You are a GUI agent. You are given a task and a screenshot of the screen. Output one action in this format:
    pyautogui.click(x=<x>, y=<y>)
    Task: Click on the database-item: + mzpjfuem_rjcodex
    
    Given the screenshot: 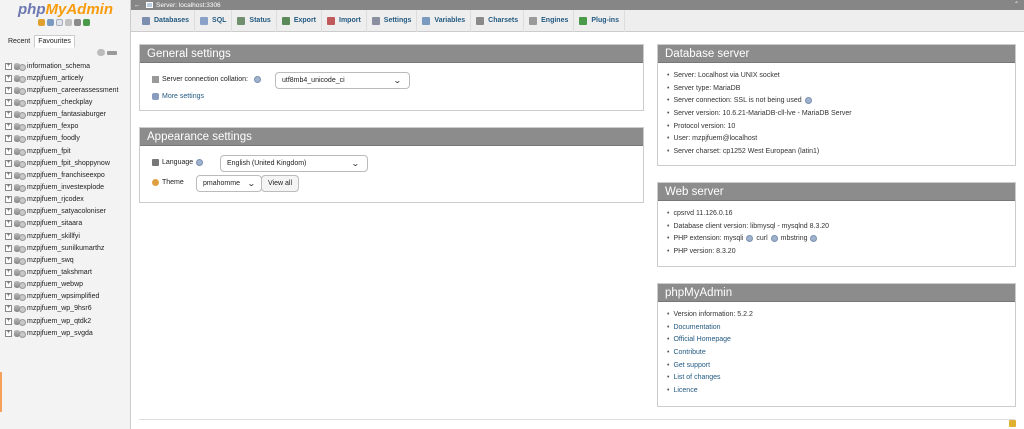 What is the action you would take?
    pyautogui.click(x=61, y=200)
    